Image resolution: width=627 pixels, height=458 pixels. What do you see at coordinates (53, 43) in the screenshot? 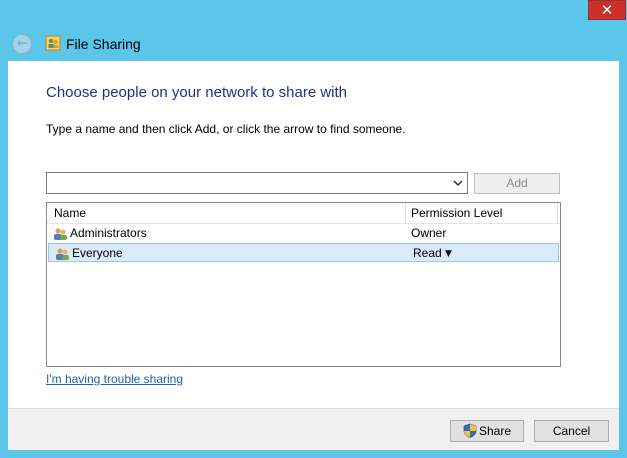
I see `users-icon` at bounding box center [53, 43].